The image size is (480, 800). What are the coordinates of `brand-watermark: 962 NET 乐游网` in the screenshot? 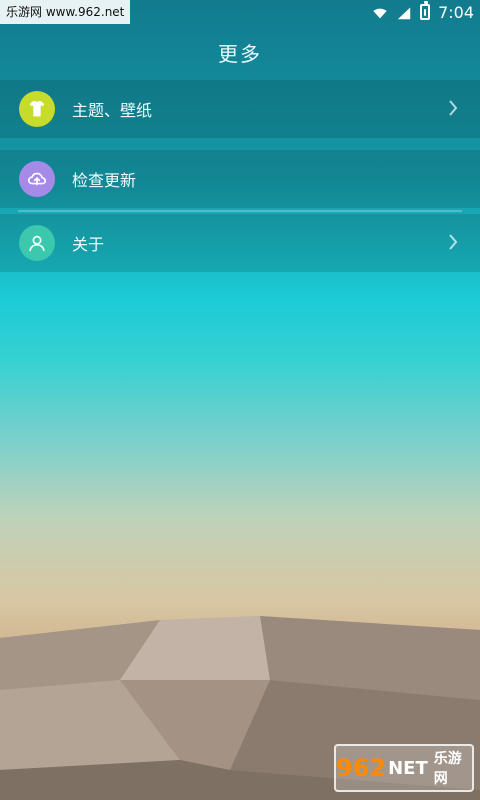 It's located at (404, 768).